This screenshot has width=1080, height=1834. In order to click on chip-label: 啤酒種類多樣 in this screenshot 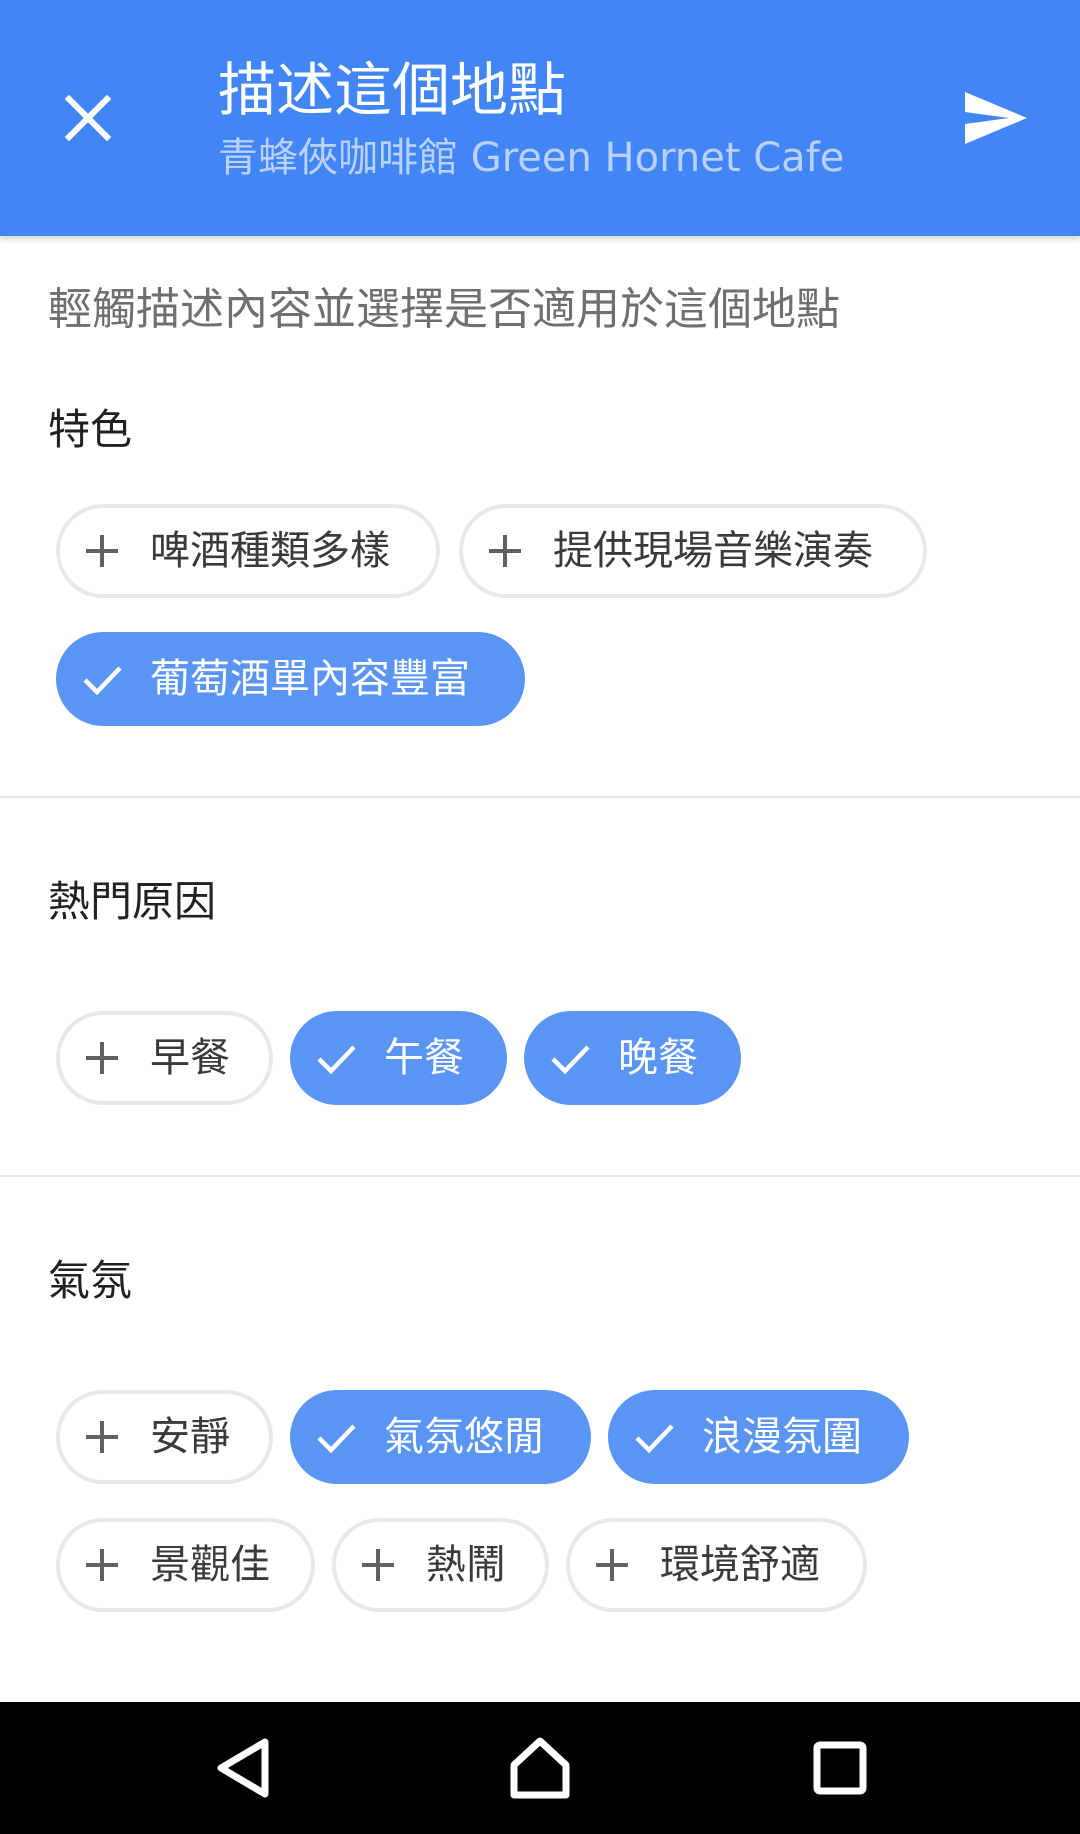, I will do `click(270, 551)`.